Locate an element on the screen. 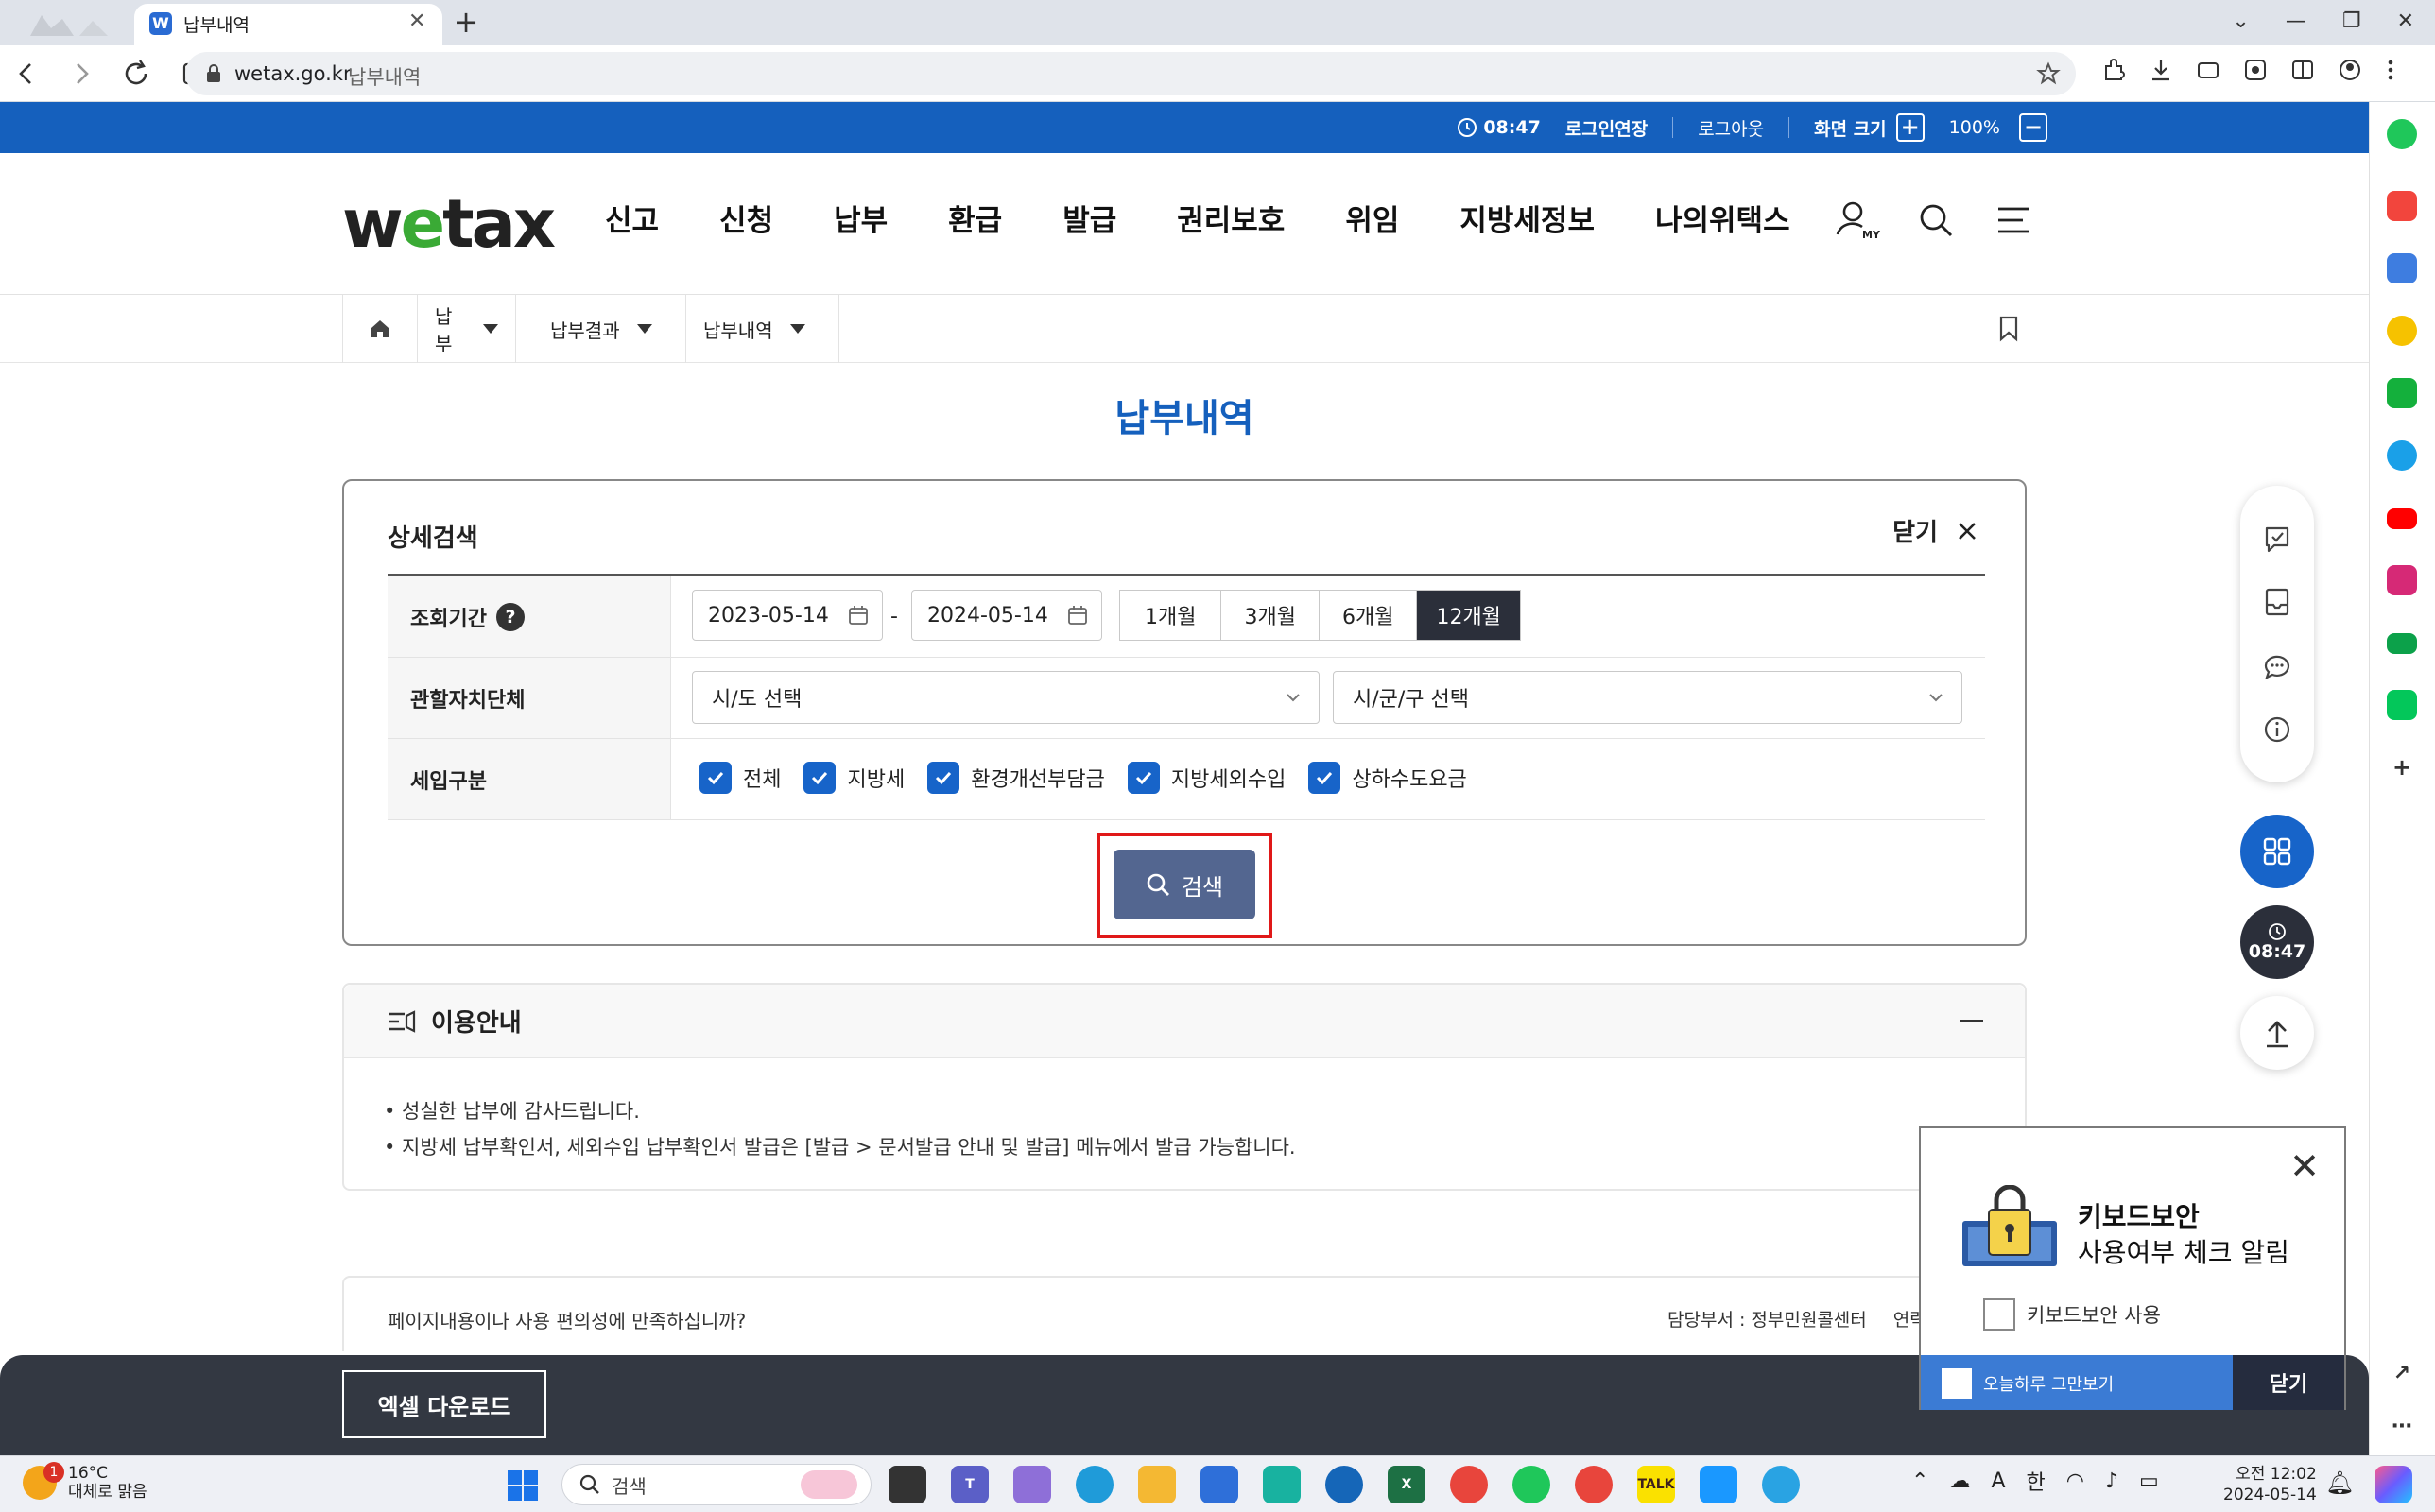 The image size is (2435, 1512). my-page-button: MY is located at coordinates (1857, 220).